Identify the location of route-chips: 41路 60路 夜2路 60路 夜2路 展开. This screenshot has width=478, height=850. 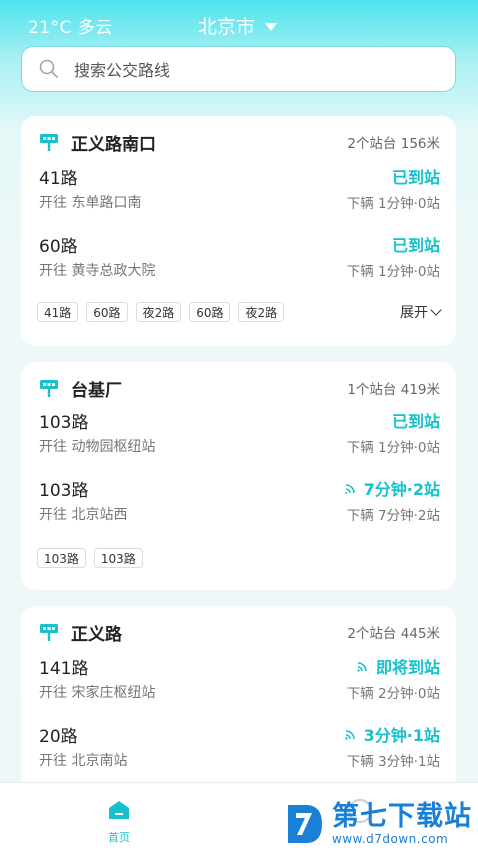
(239, 312).